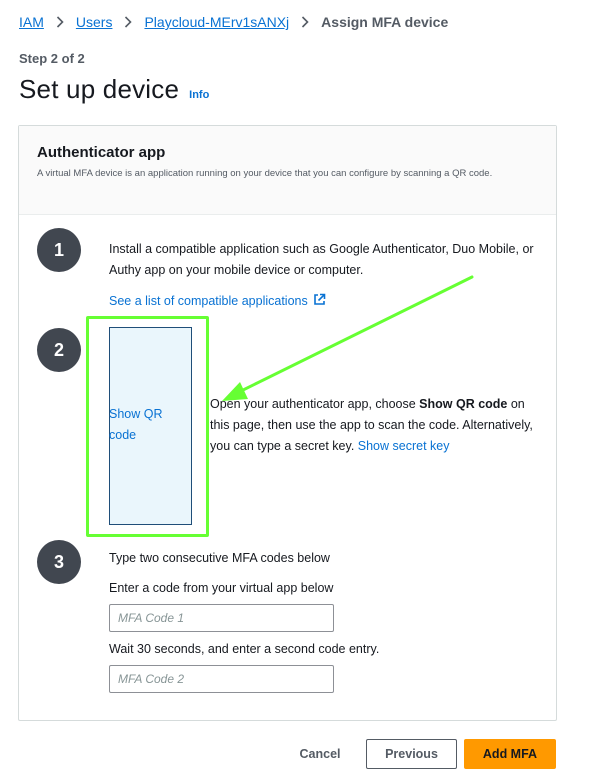 This screenshot has width=596, height=778. I want to click on page-title: Set up device, so click(99, 89).